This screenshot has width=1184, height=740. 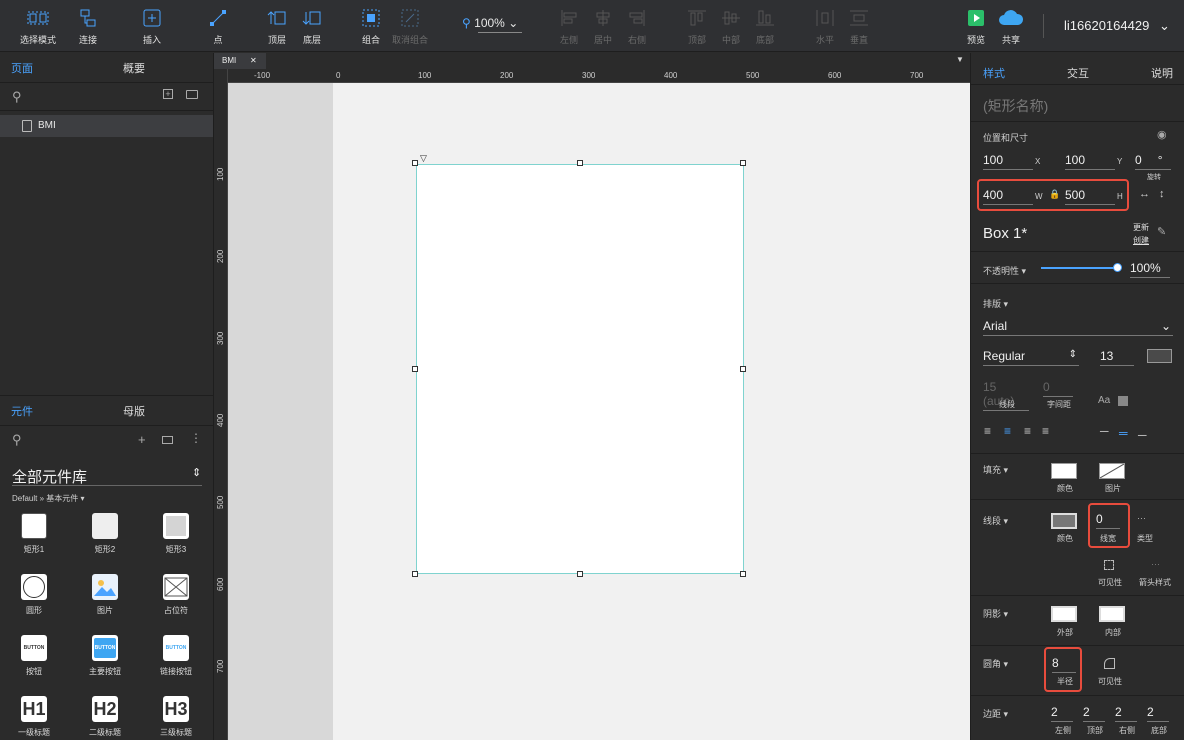 I want to click on ungroup-button: 取消组合, so click(x=410, y=27).